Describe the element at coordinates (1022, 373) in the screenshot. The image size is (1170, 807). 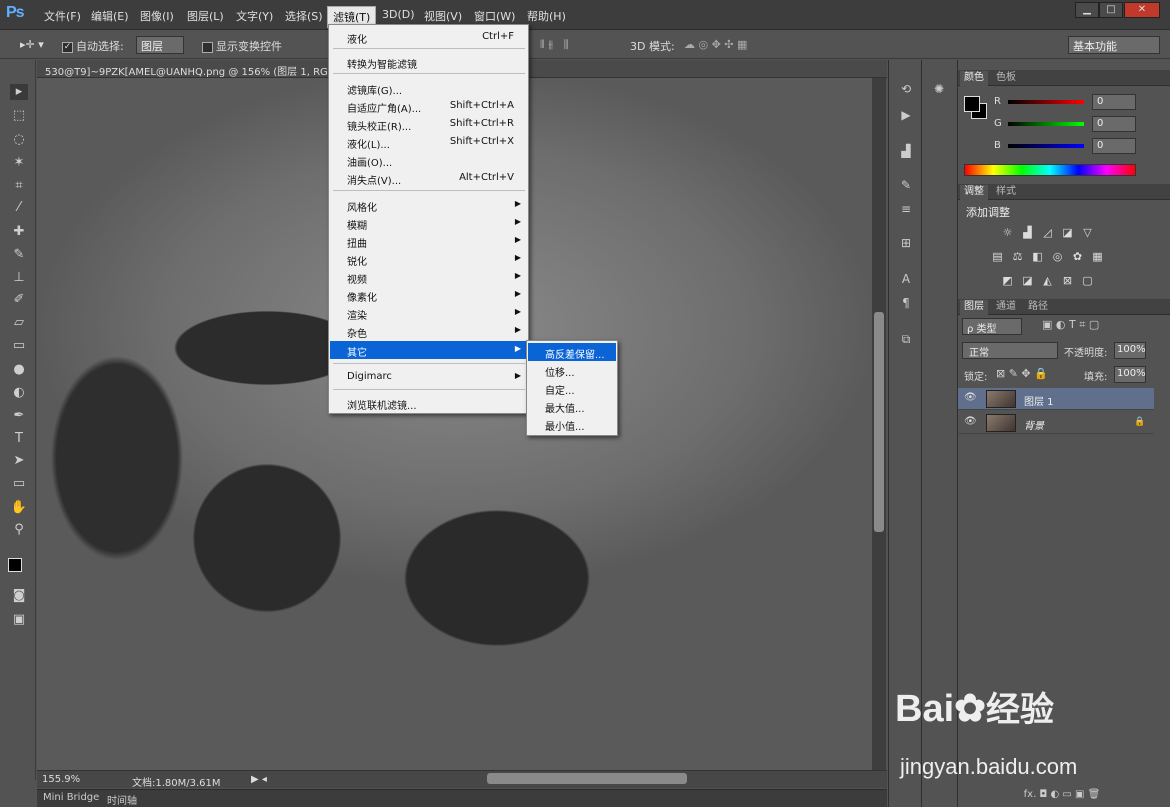
I see `lock-icons: ⊠ ✎ ✥ 🔒` at that location.